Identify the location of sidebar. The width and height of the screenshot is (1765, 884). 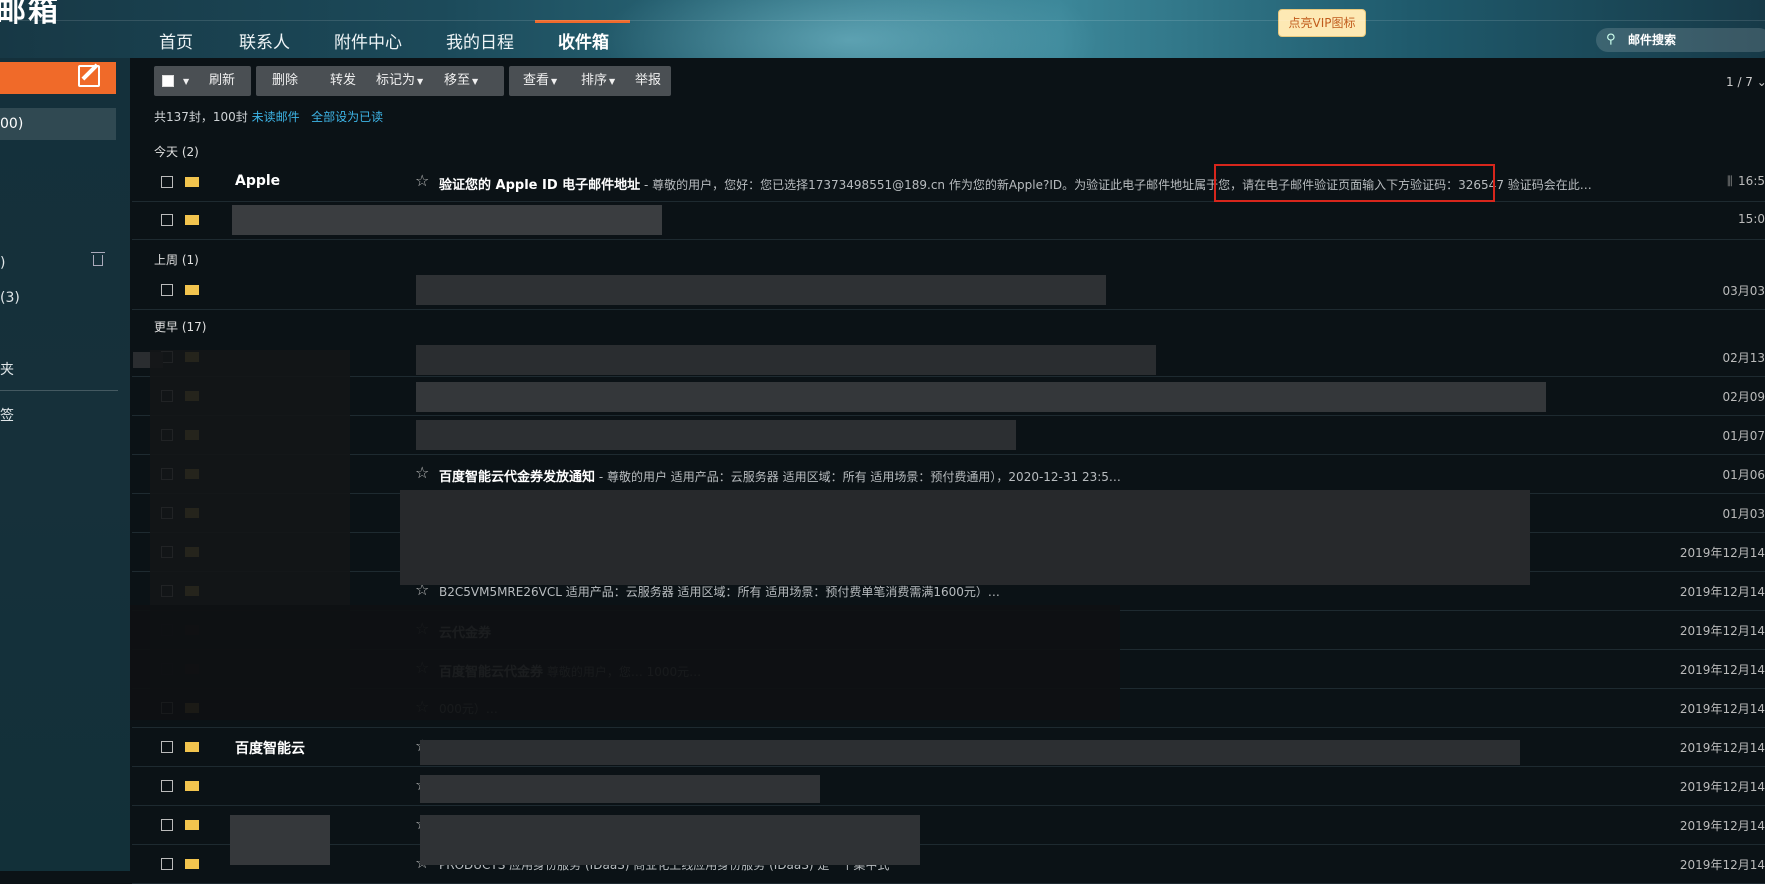
(65, 464).